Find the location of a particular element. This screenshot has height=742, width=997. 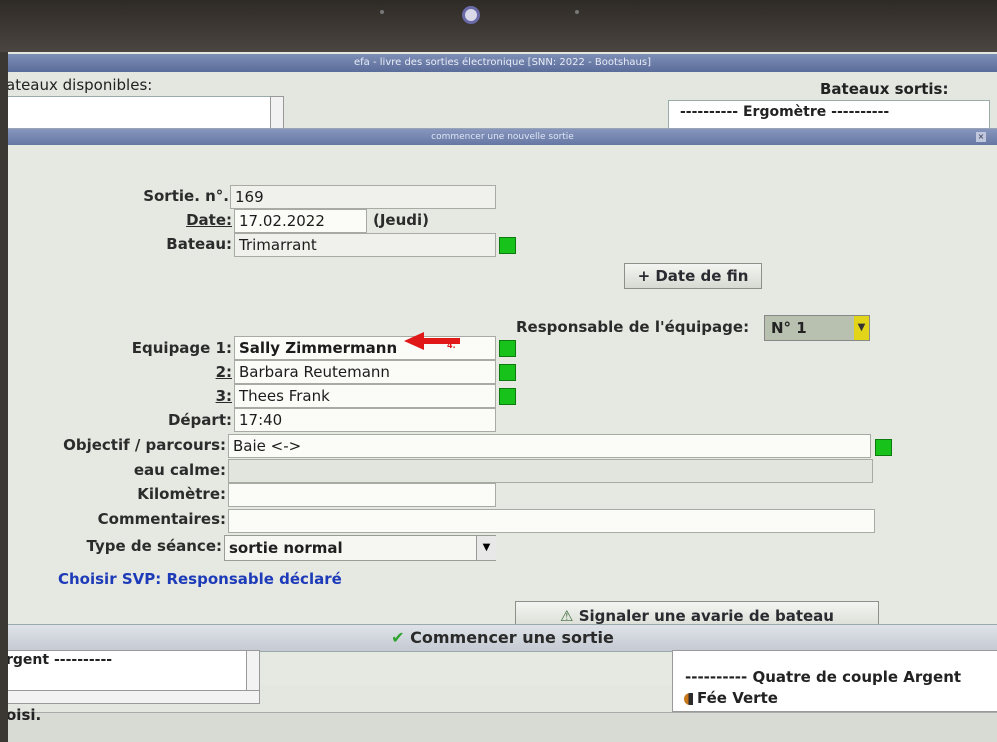

end-date-button: + Date de fin is located at coordinates (693, 276).